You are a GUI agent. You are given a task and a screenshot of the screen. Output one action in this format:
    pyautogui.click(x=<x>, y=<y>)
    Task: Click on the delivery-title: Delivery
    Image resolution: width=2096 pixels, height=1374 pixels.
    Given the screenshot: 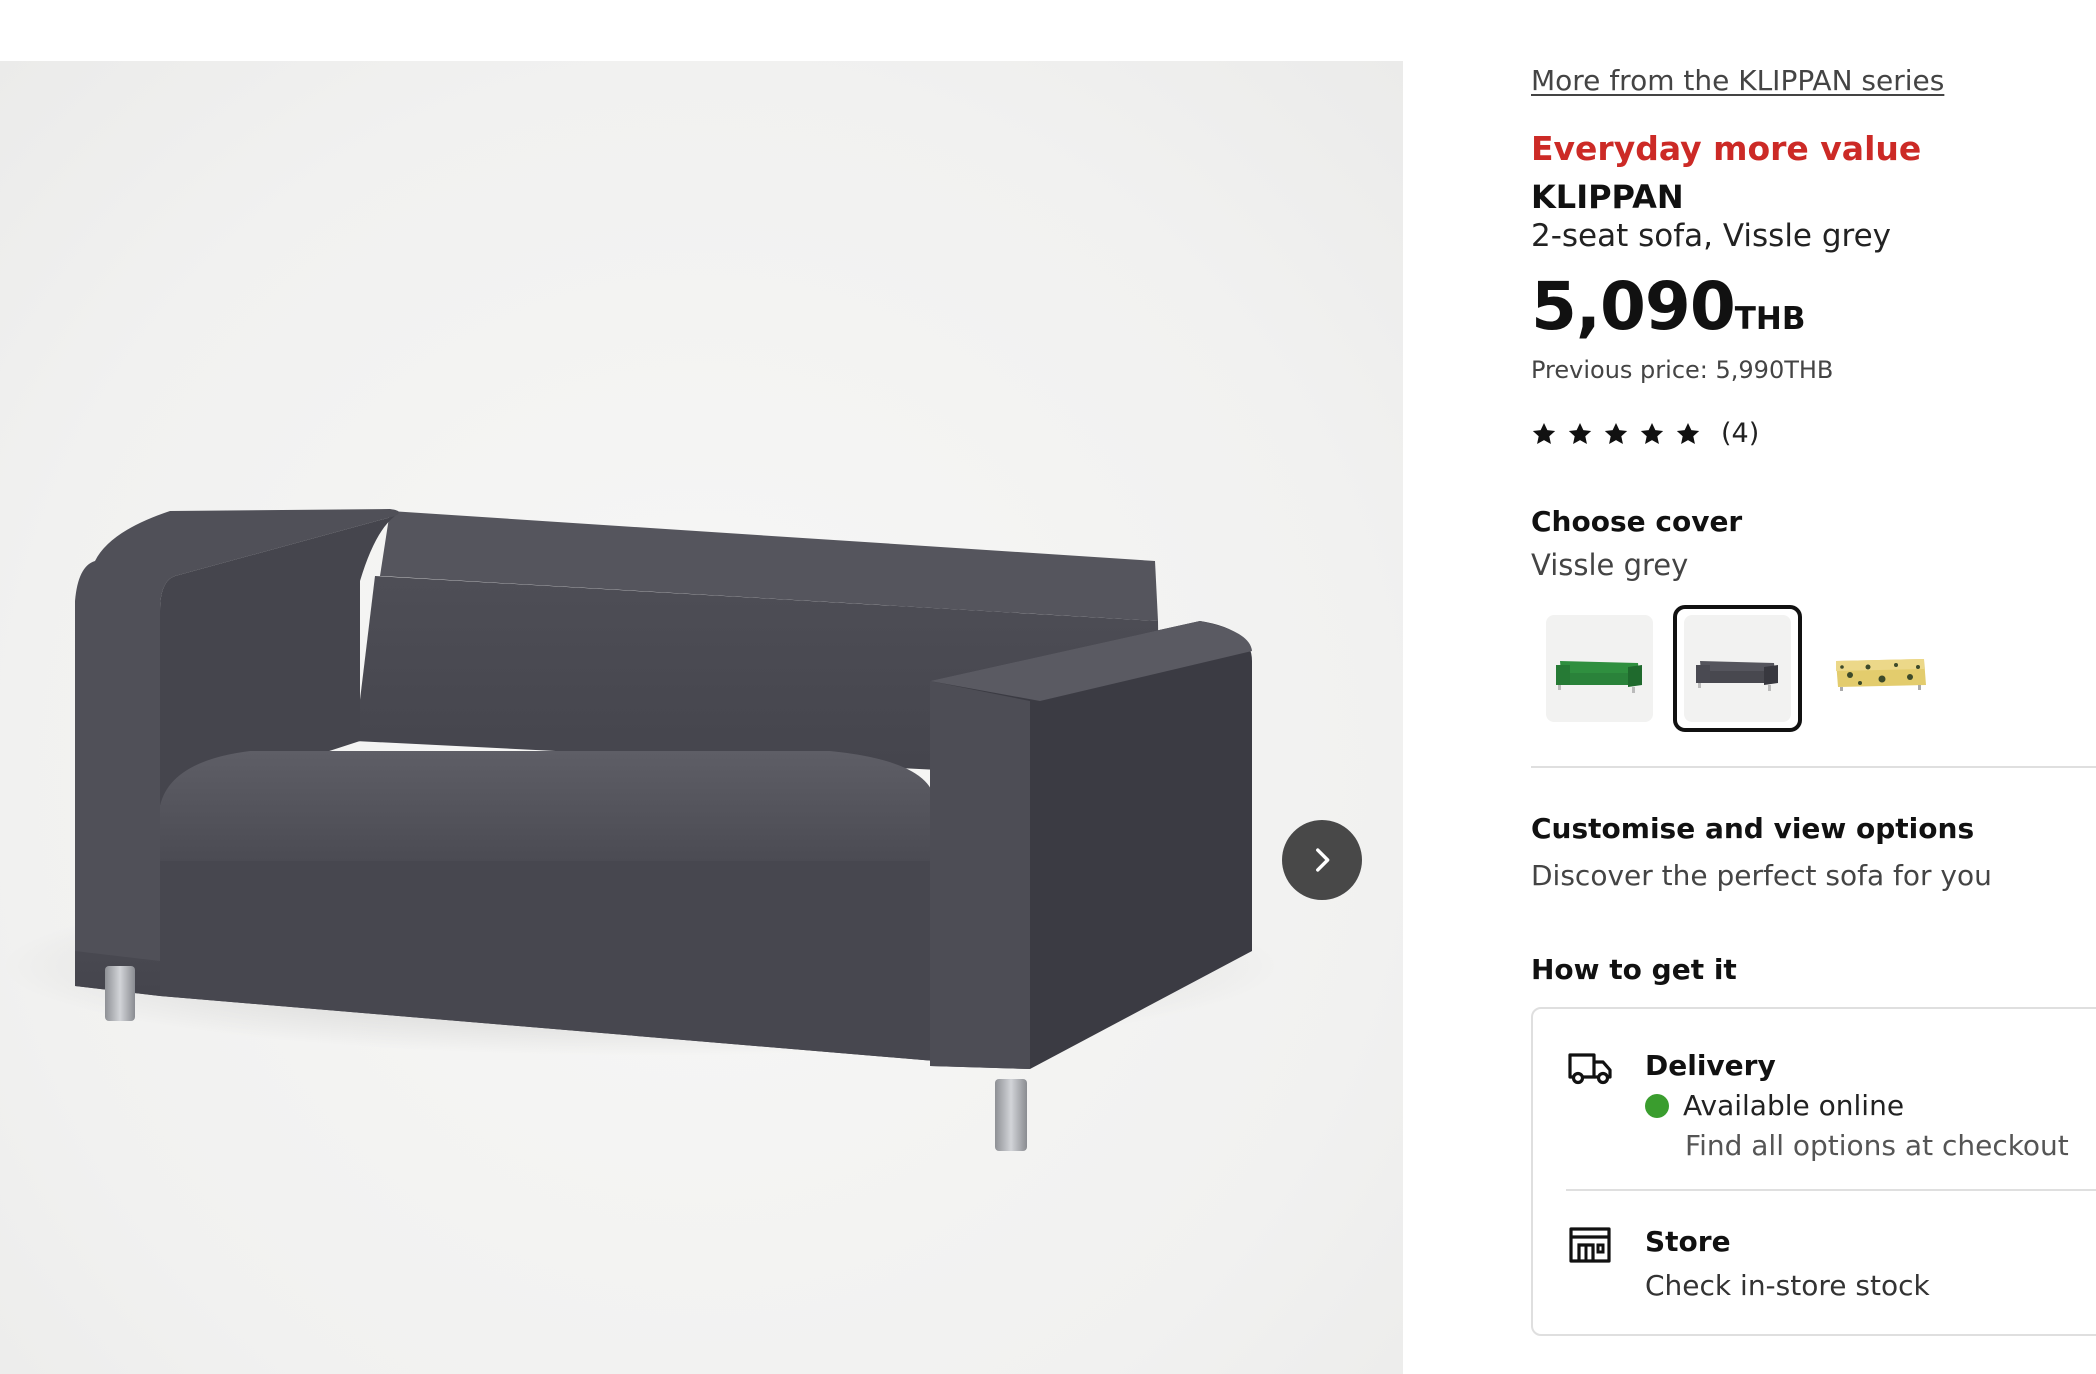 What is the action you would take?
    pyautogui.click(x=1710, y=1065)
    